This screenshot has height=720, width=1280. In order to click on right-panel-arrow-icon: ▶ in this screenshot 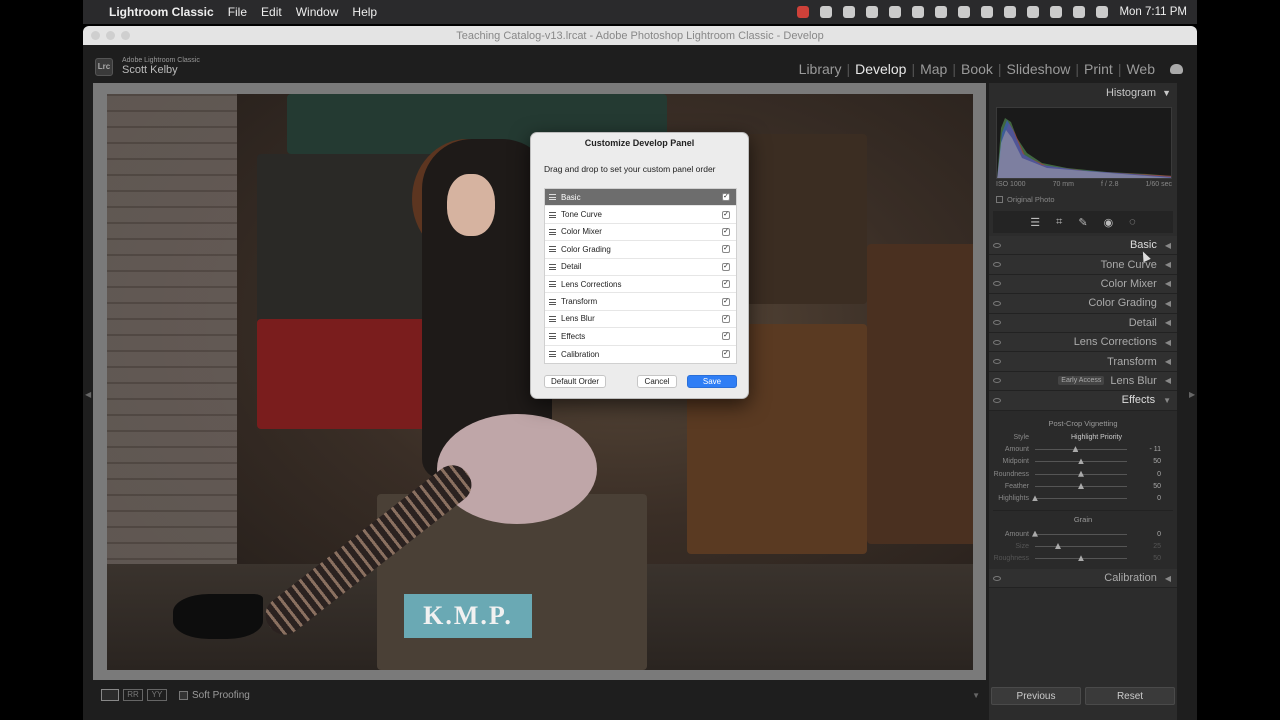, I will do `click(1192, 394)`.